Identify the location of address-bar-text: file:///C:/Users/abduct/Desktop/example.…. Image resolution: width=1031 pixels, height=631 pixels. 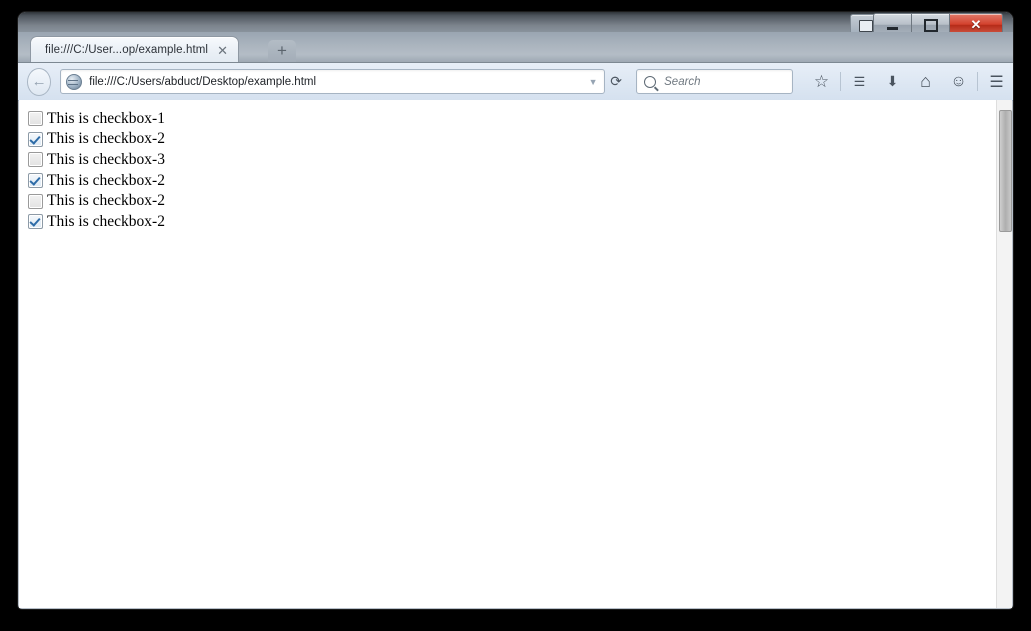
(203, 81).